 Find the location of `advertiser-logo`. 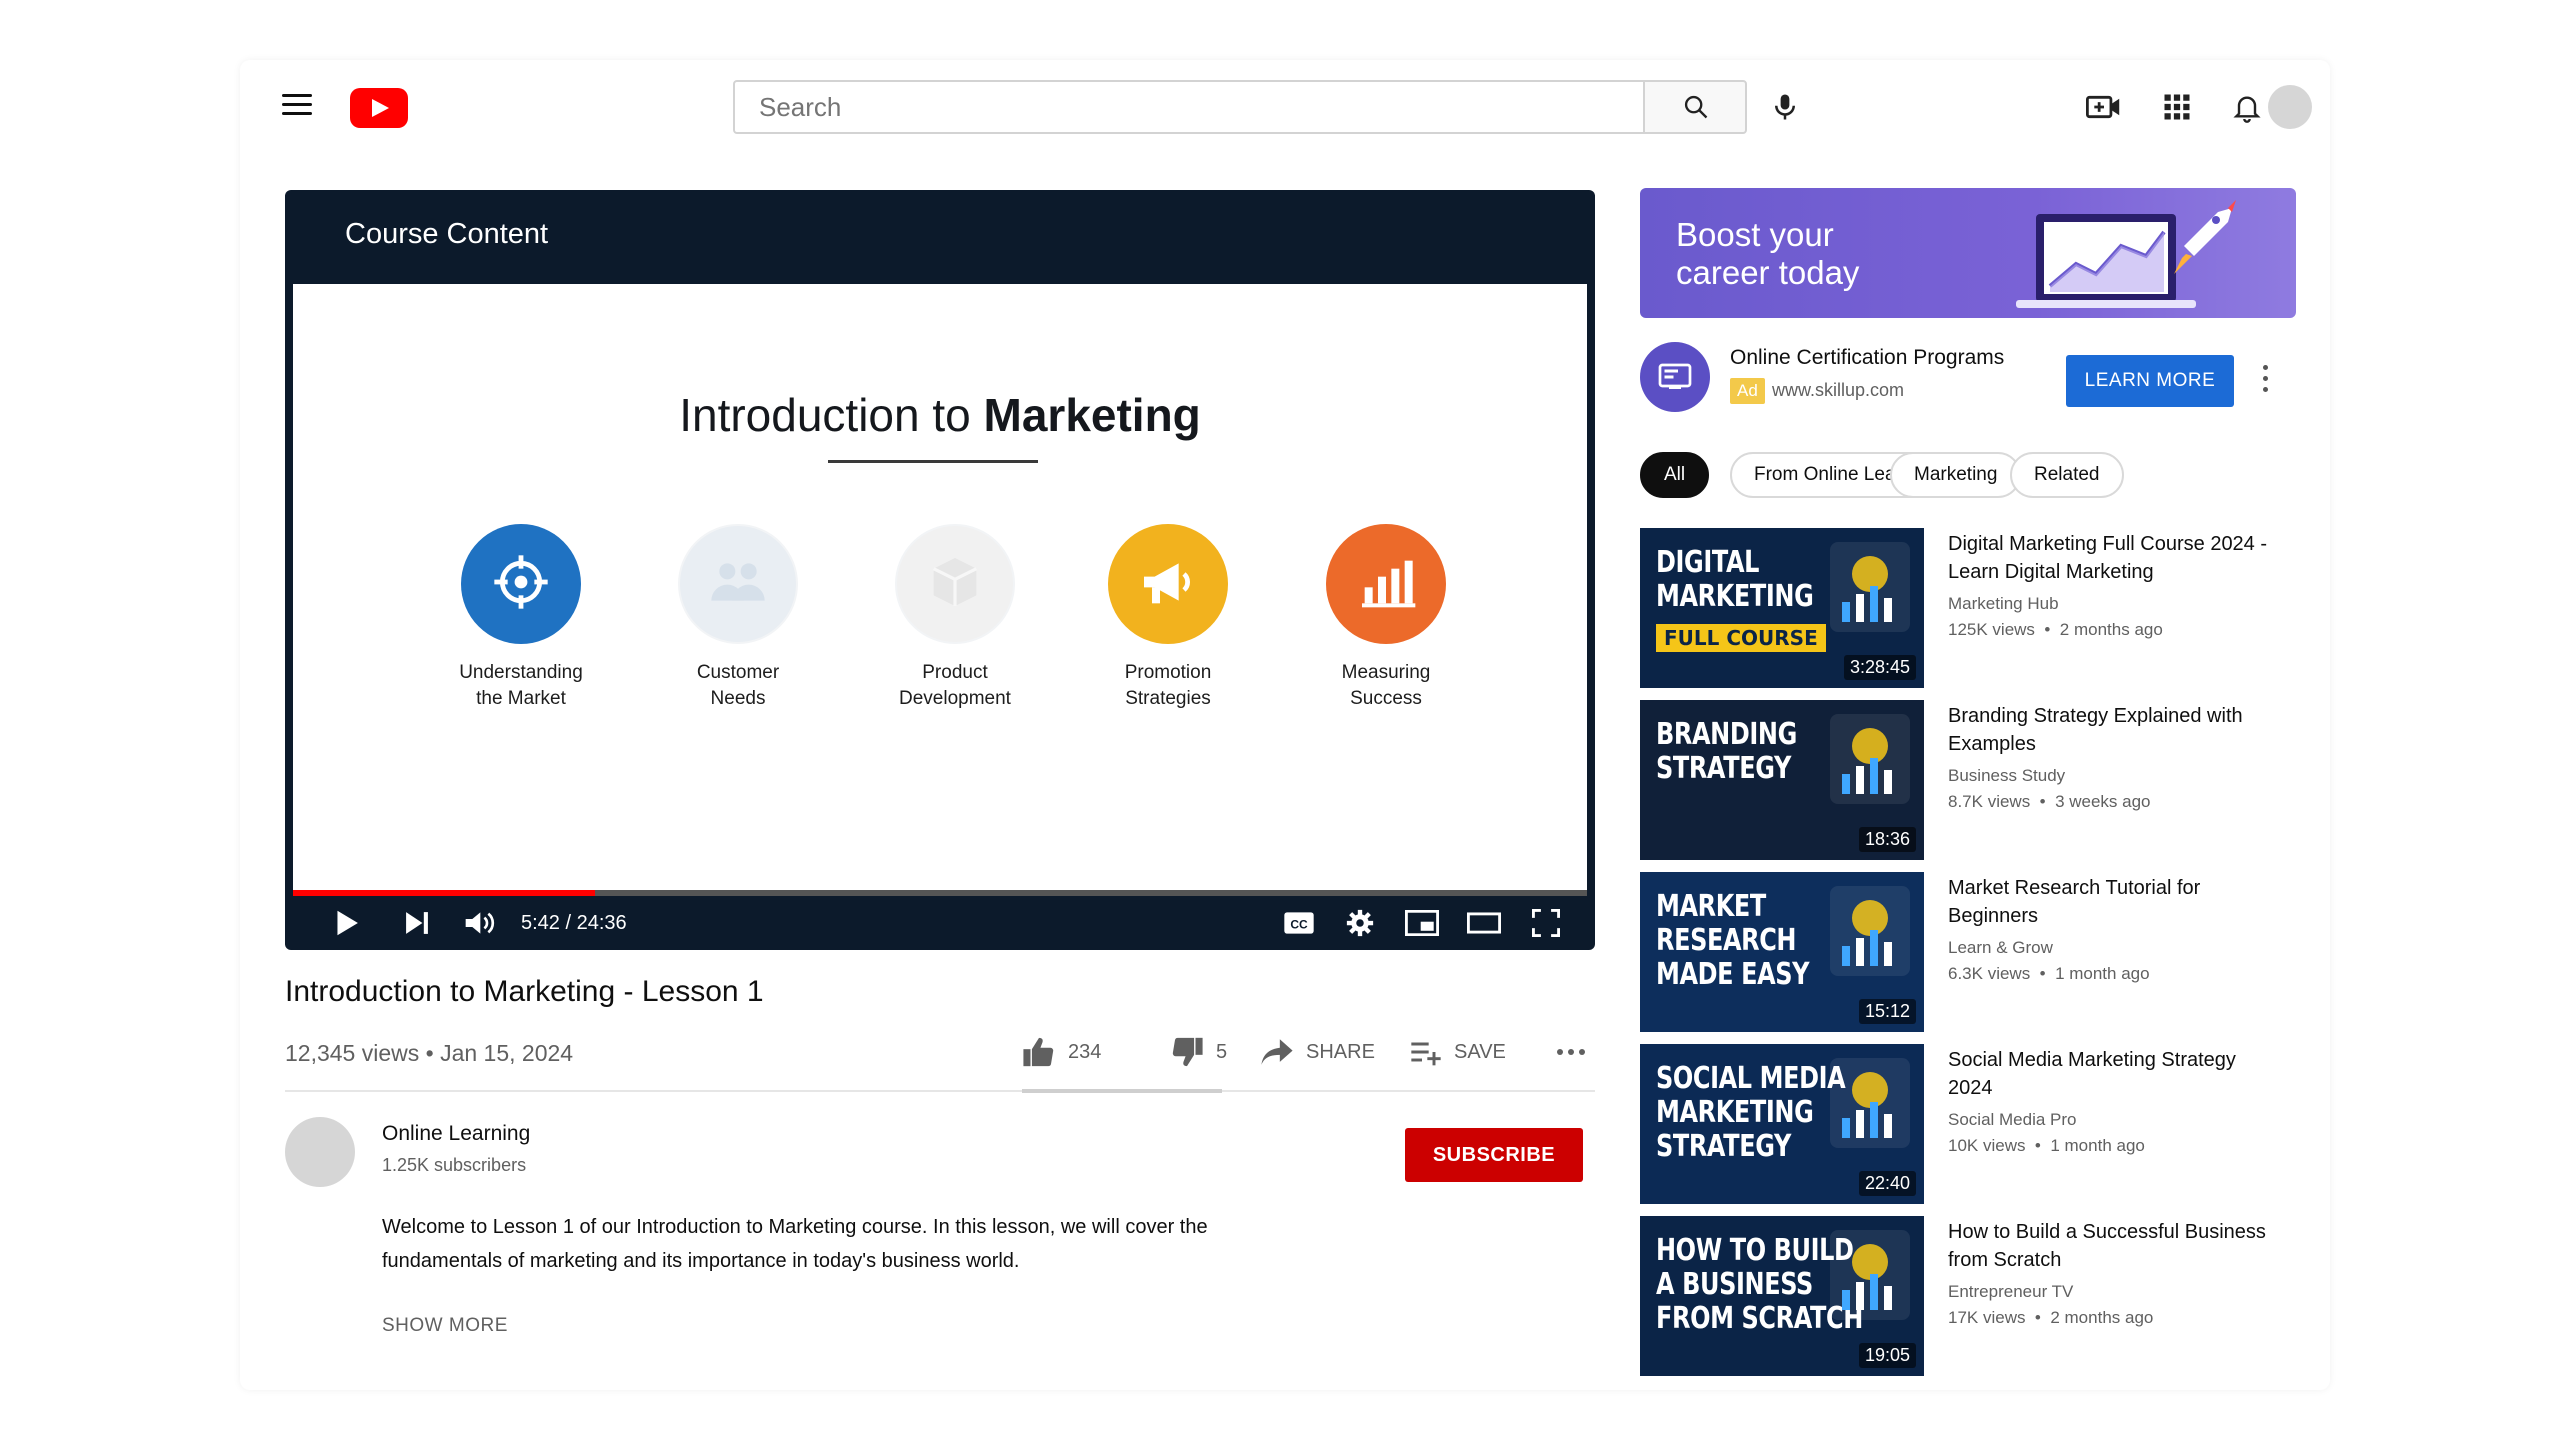

advertiser-logo is located at coordinates (1675, 377).